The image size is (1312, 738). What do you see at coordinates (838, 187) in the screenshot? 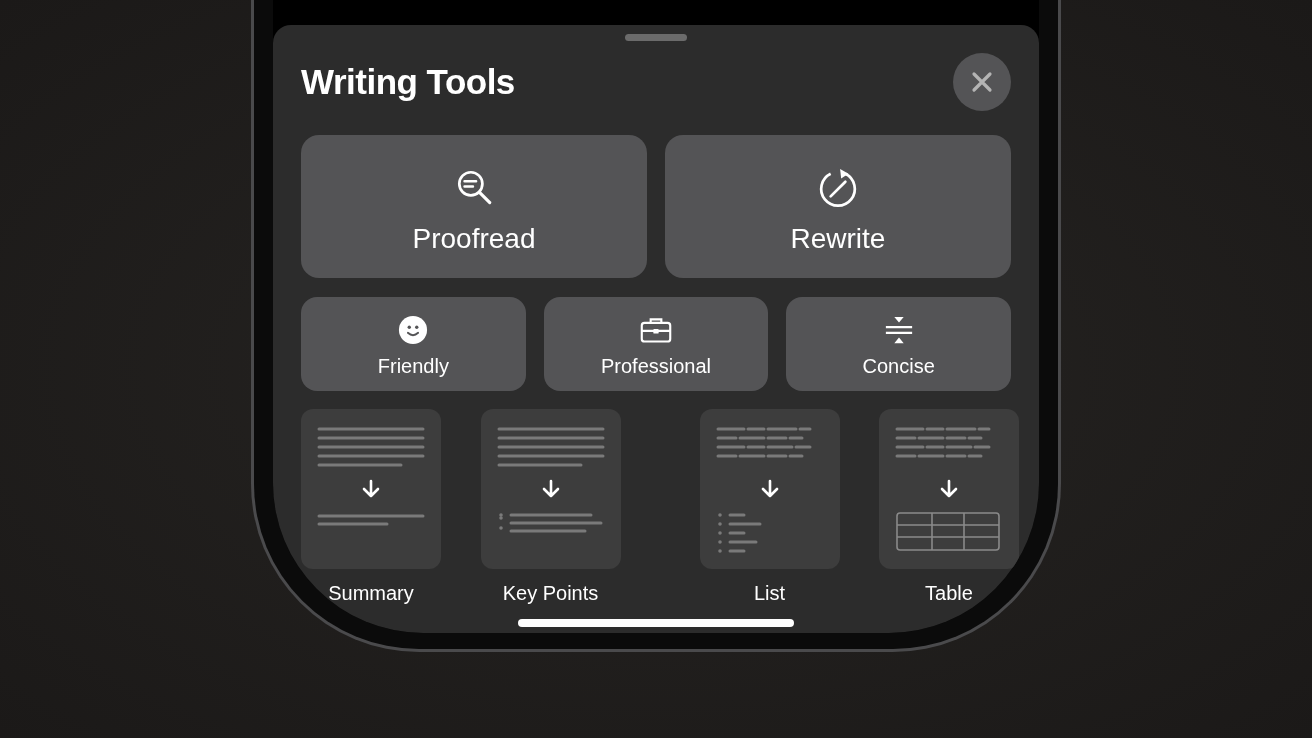
I see `circular-arrow-pencil-icon` at bounding box center [838, 187].